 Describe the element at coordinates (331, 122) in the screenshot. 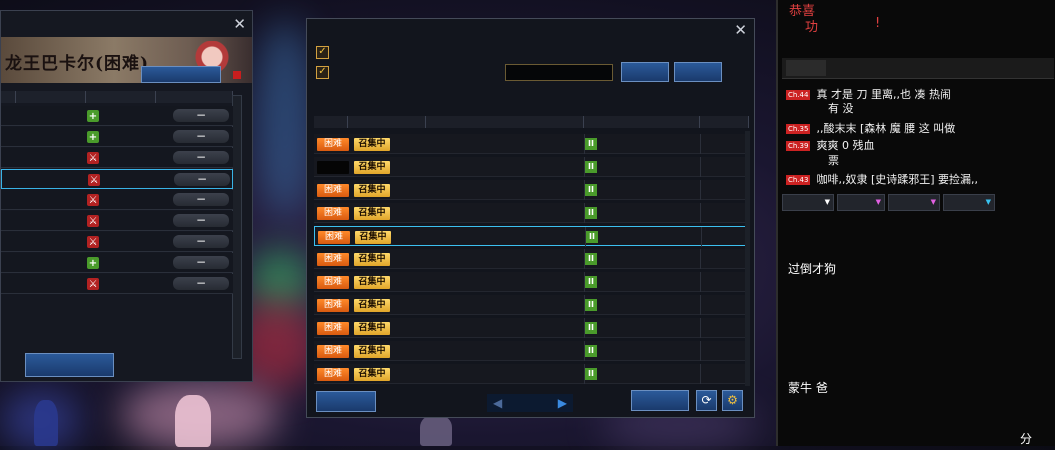

I see `column-difficulty` at that location.